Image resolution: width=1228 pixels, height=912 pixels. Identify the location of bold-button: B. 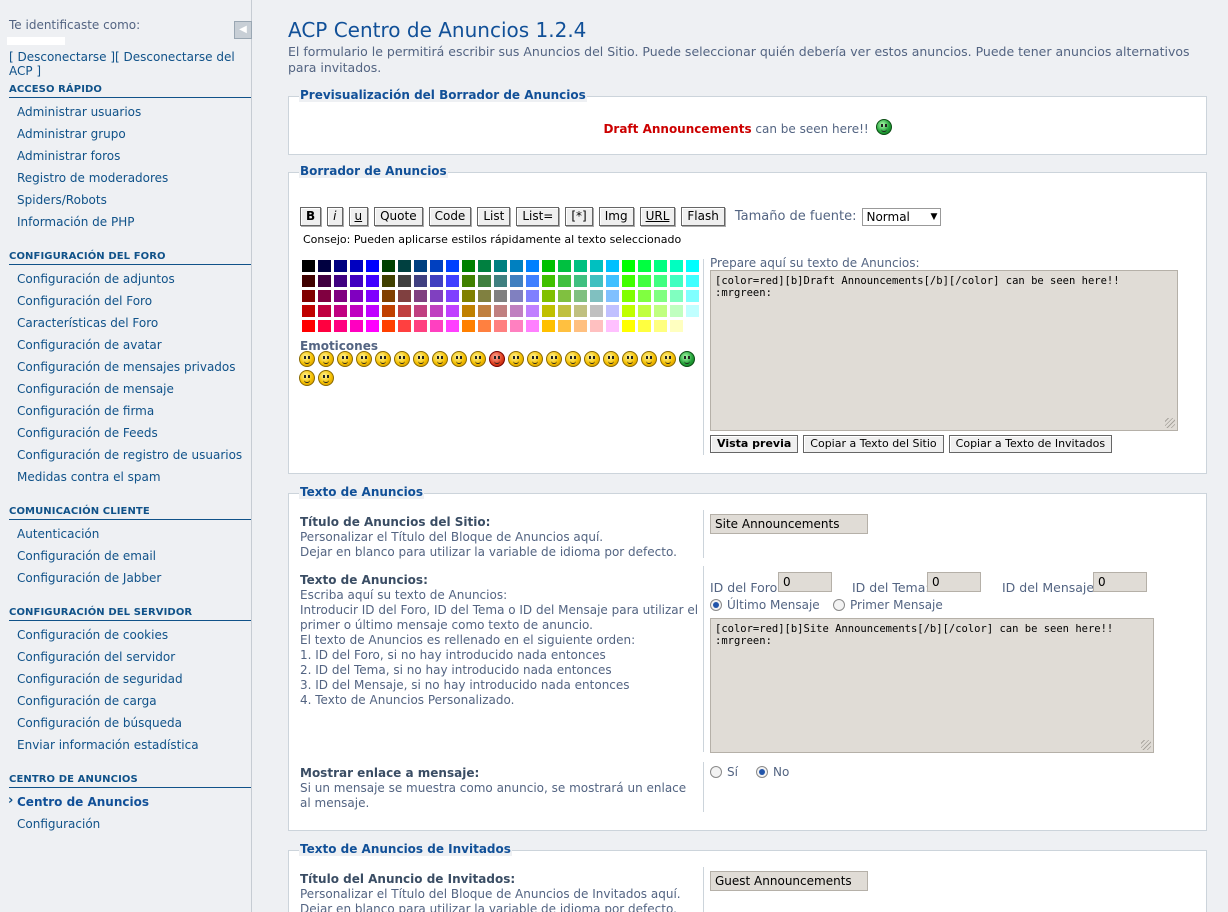
(311, 216).